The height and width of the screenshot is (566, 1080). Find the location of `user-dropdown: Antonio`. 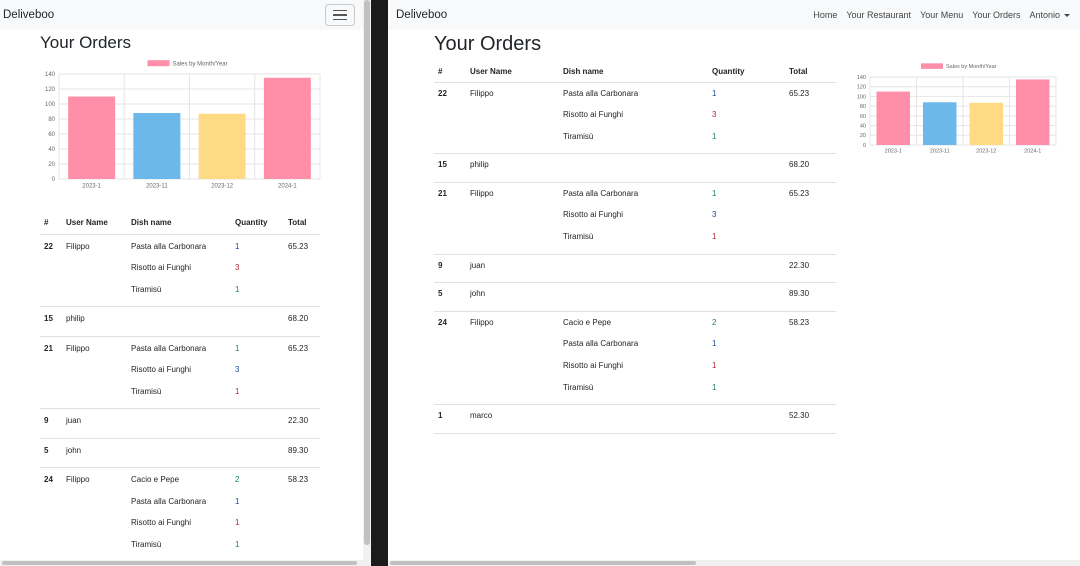

user-dropdown: Antonio is located at coordinates (1049, 15).